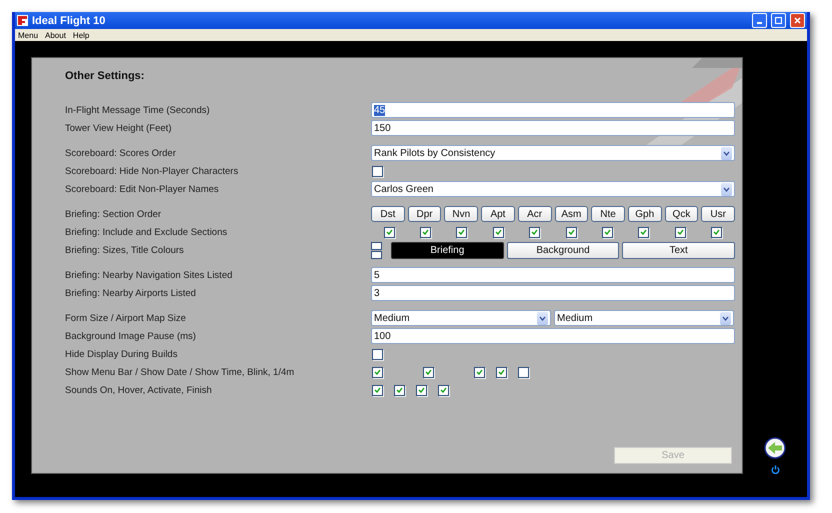 Image resolution: width=832 pixels, height=513 pixels. Describe the element at coordinates (553, 275) in the screenshot. I see `text-field: 5` at that location.